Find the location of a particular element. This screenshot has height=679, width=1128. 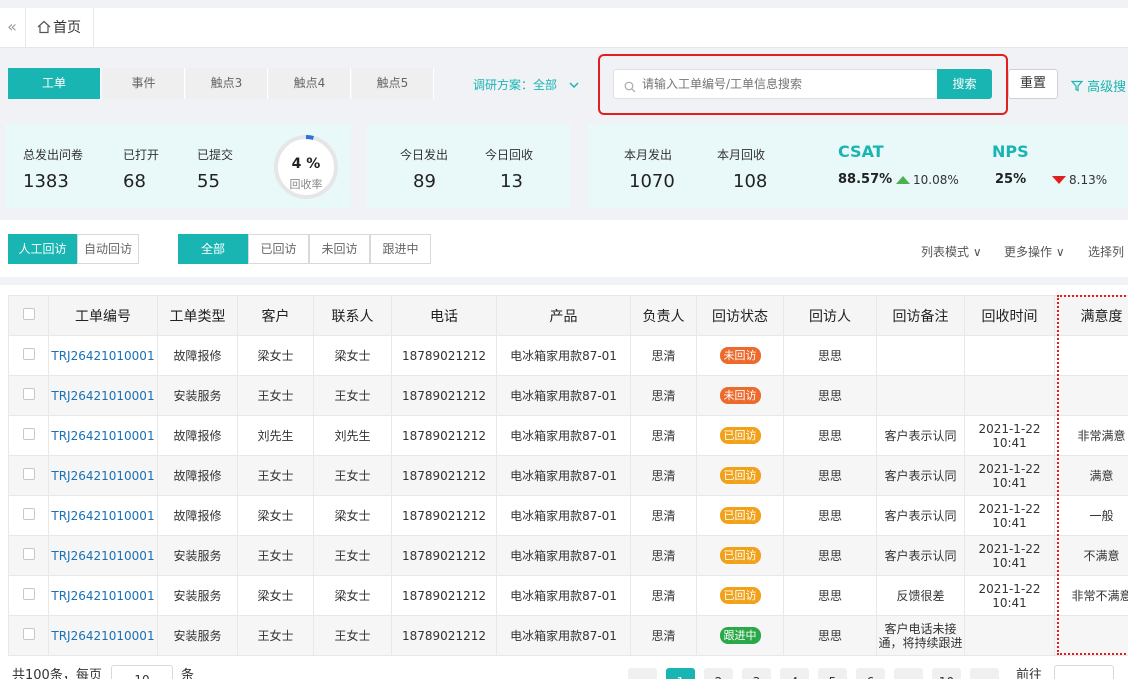

col-header: 负责人 is located at coordinates (663, 315).